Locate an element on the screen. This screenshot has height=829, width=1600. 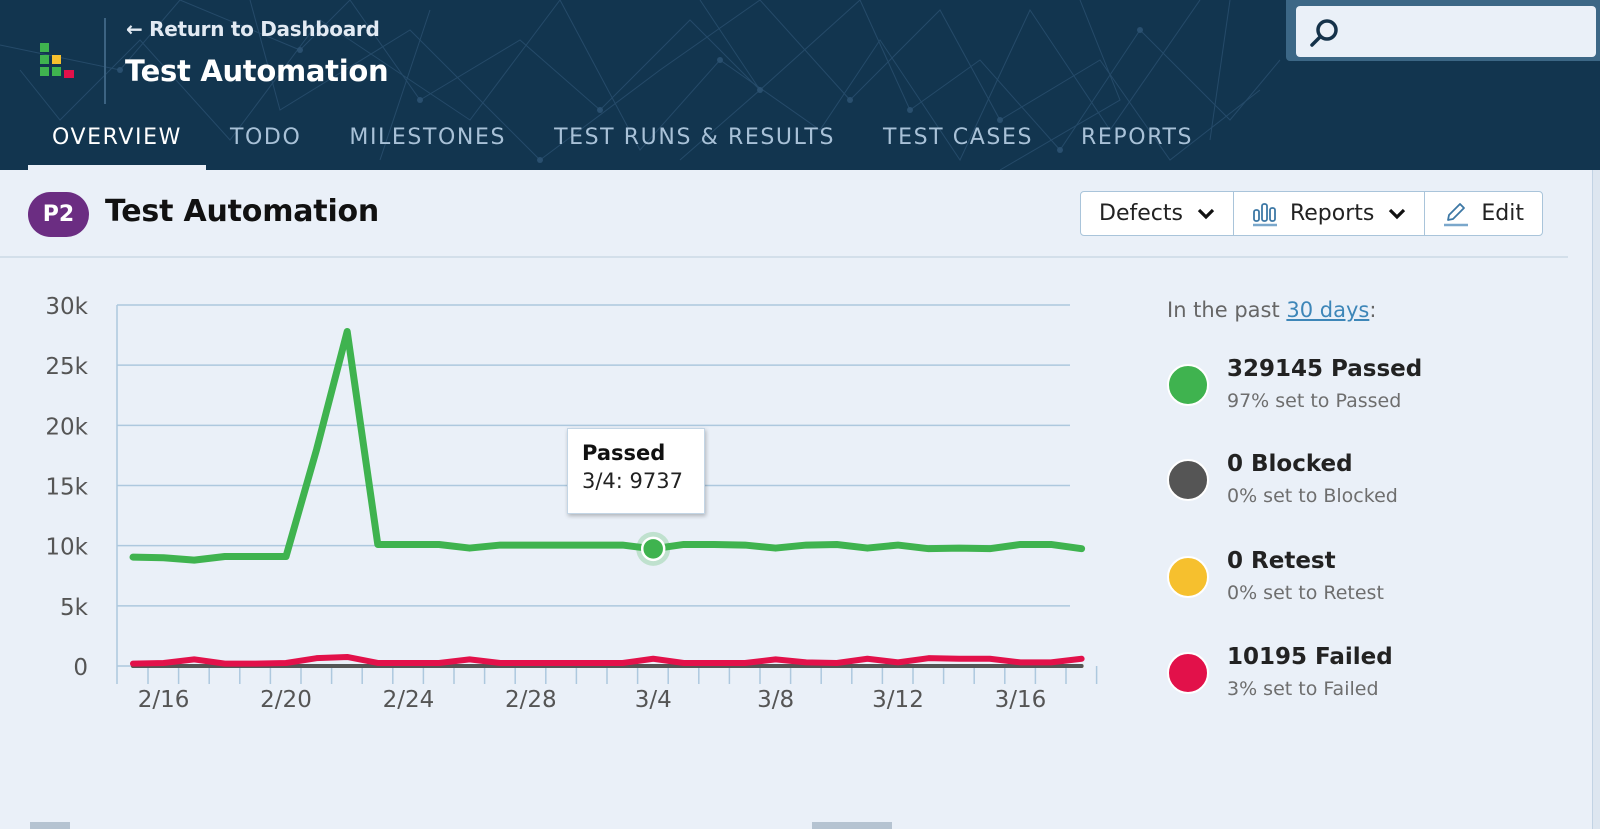
edit-label: Edit is located at coordinates (1502, 213).